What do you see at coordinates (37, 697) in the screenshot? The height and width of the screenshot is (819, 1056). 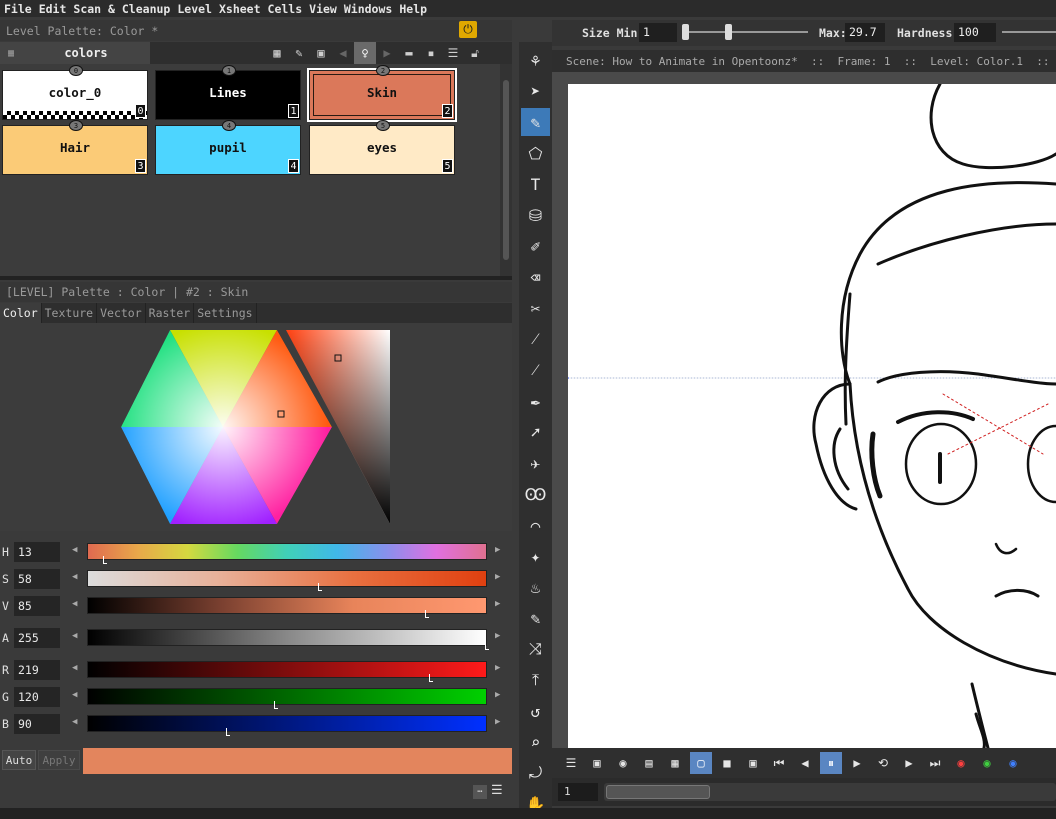 I see `green-field: 120` at bounding box center [37, 697].